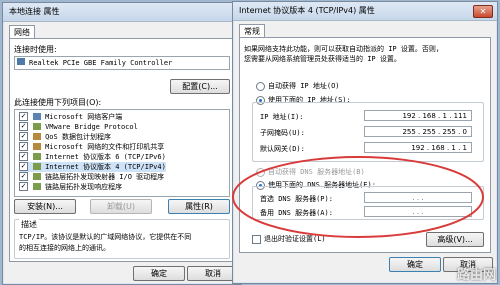 This screenshot has width=500, height=285. Describe the element at coordinates (101, 63) in the screenshot. I see `adapter-name: Realtek PCIe GBE Family Controller` at that location.